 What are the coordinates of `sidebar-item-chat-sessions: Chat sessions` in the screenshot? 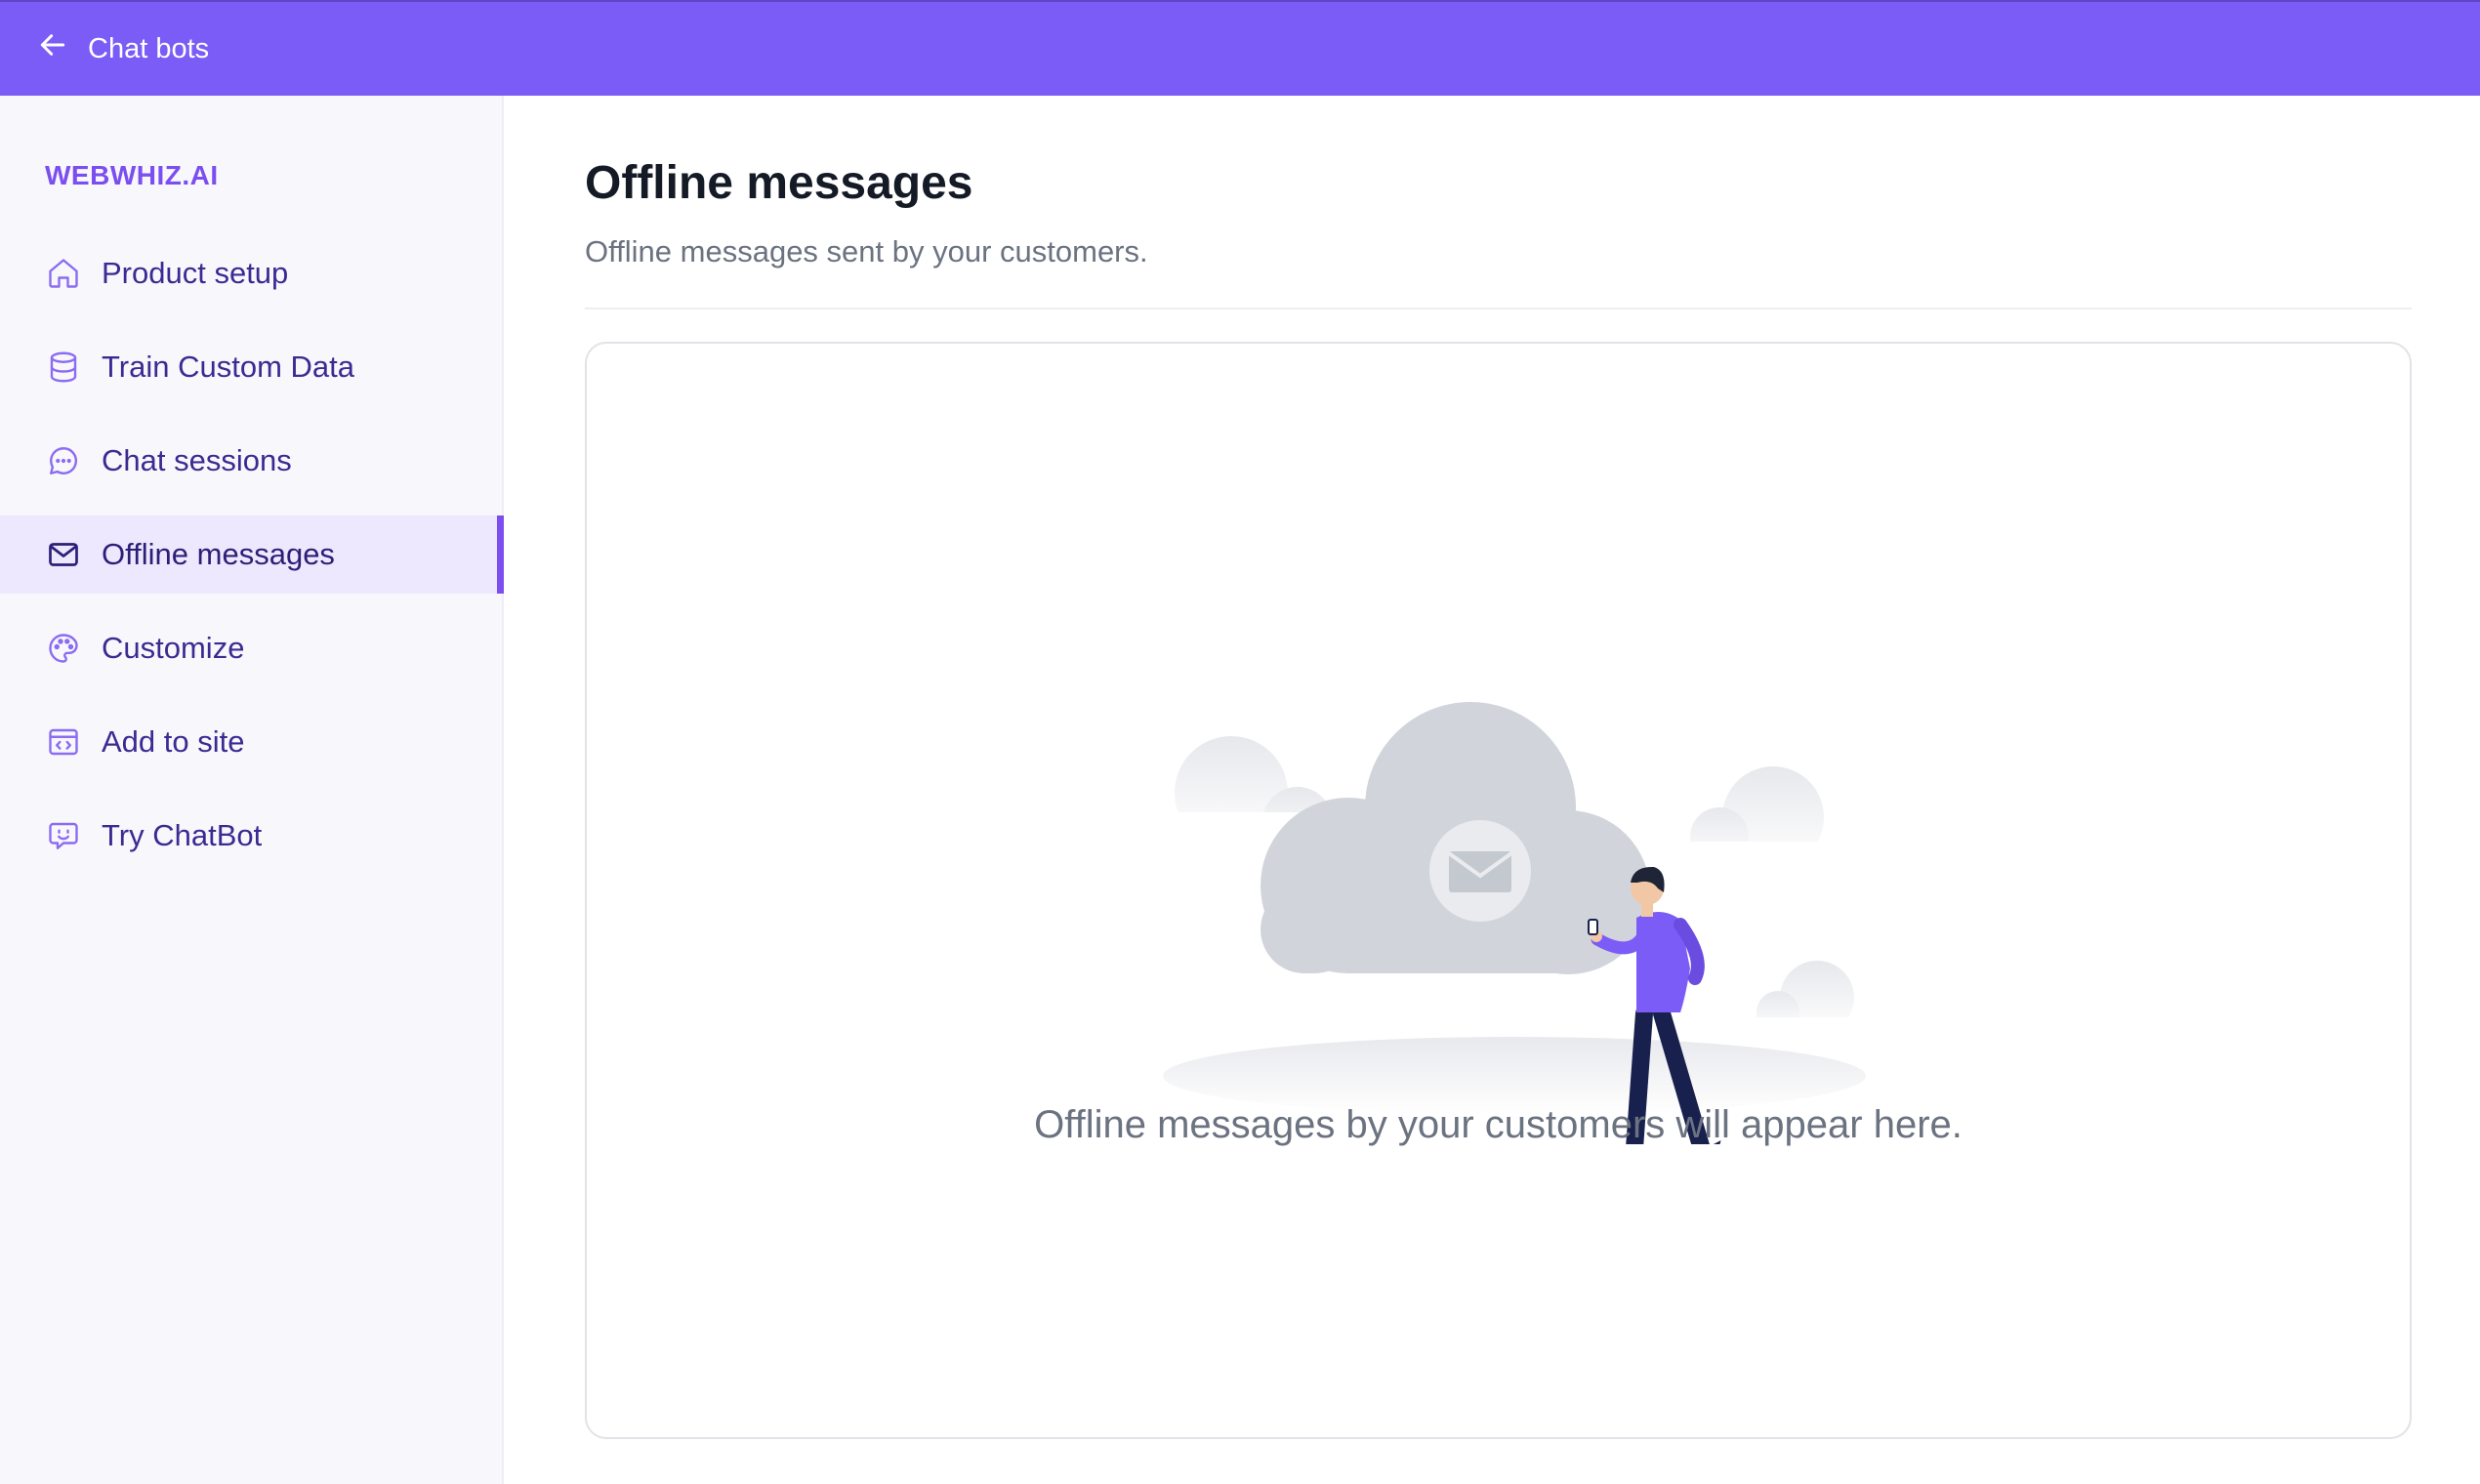 It's located at (252, 461).